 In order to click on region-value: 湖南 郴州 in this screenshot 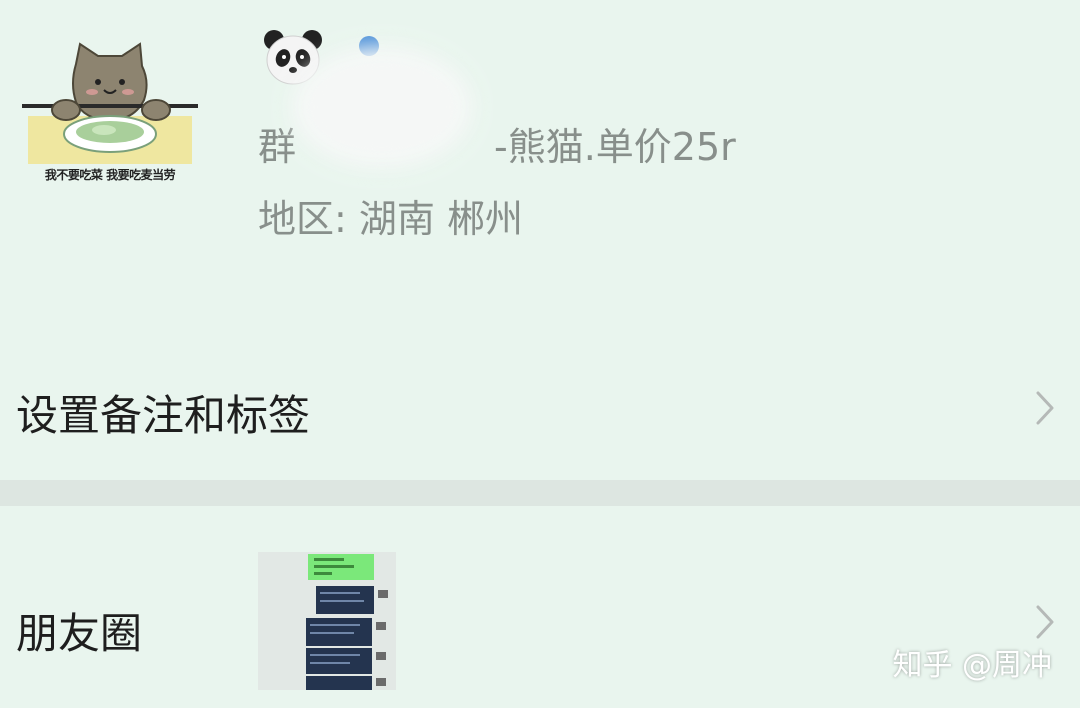, I will do `click(440, 219)`.